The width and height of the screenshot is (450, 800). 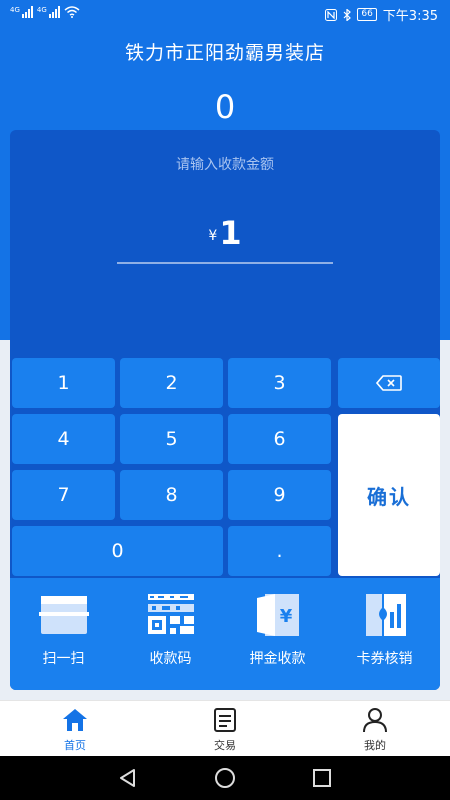 I want to click on coupon-verify-button: 卡券核销, so click(x=384, y=634).